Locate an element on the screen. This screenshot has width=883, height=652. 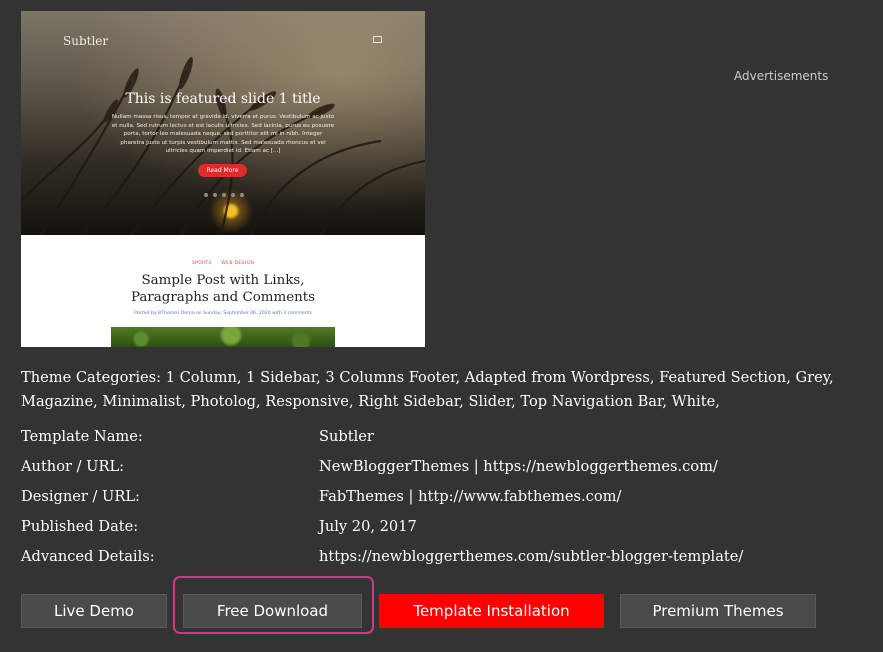
advertisements-label: Advertisements is located at coordinates (781, 76).